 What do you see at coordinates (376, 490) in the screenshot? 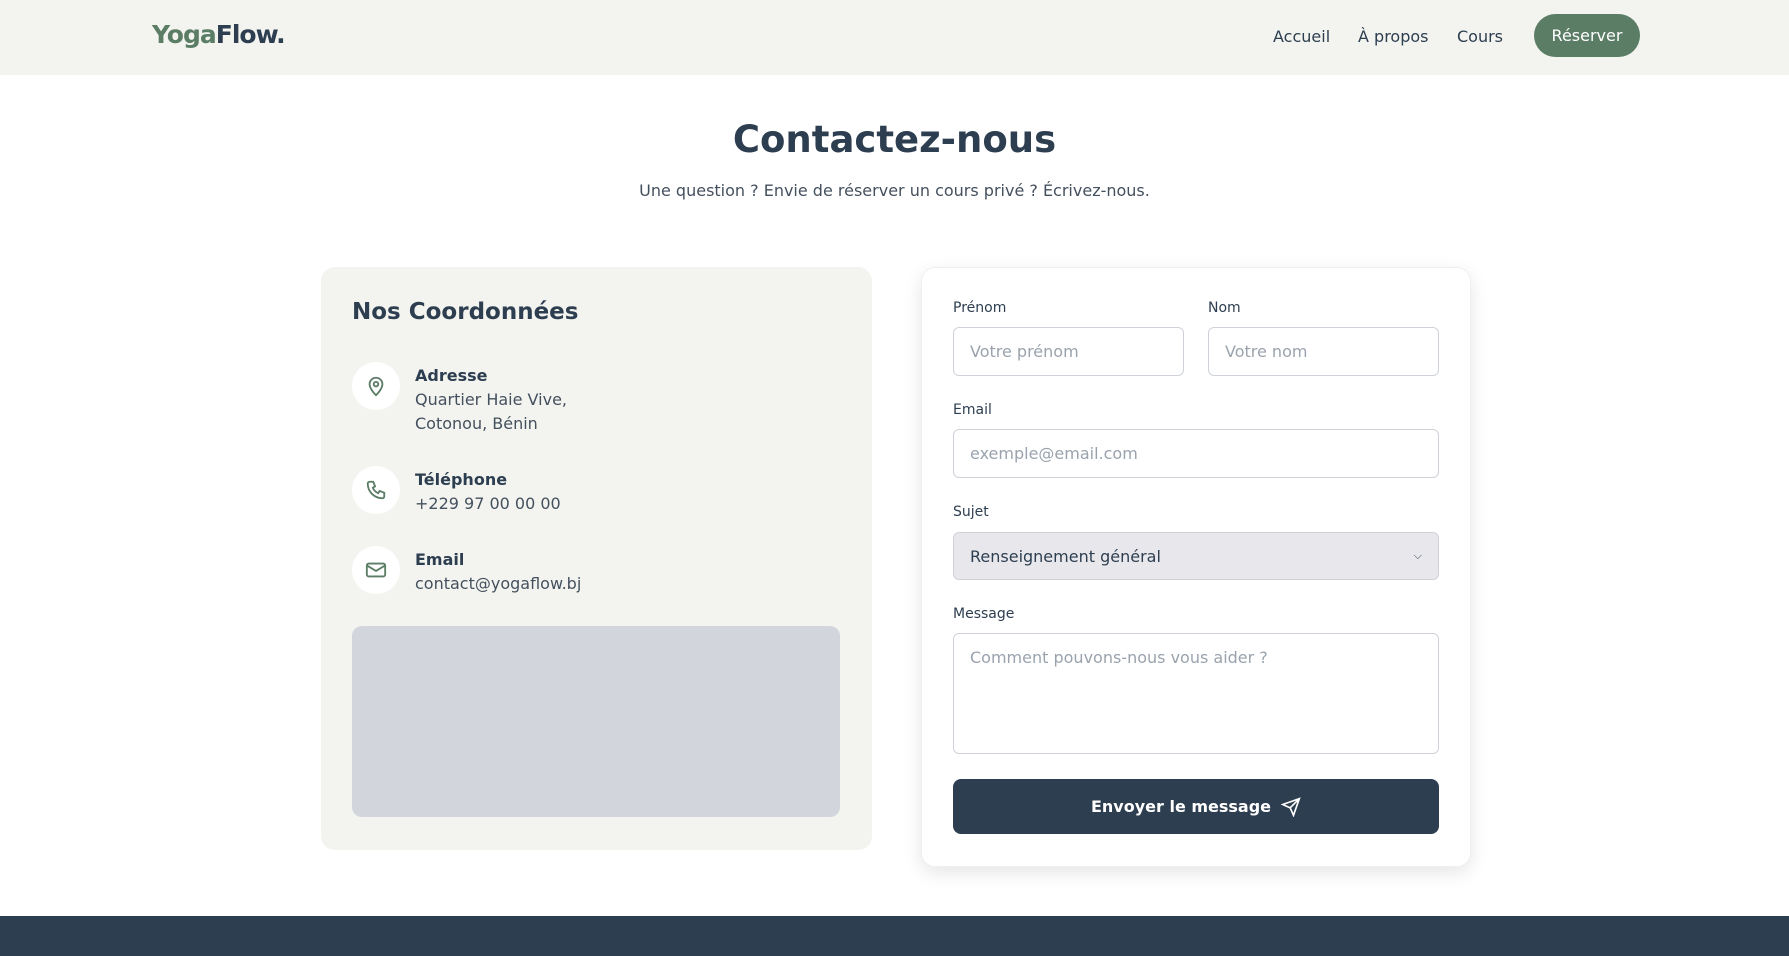
I see `phone-icon` at bounding box center [376, 490].